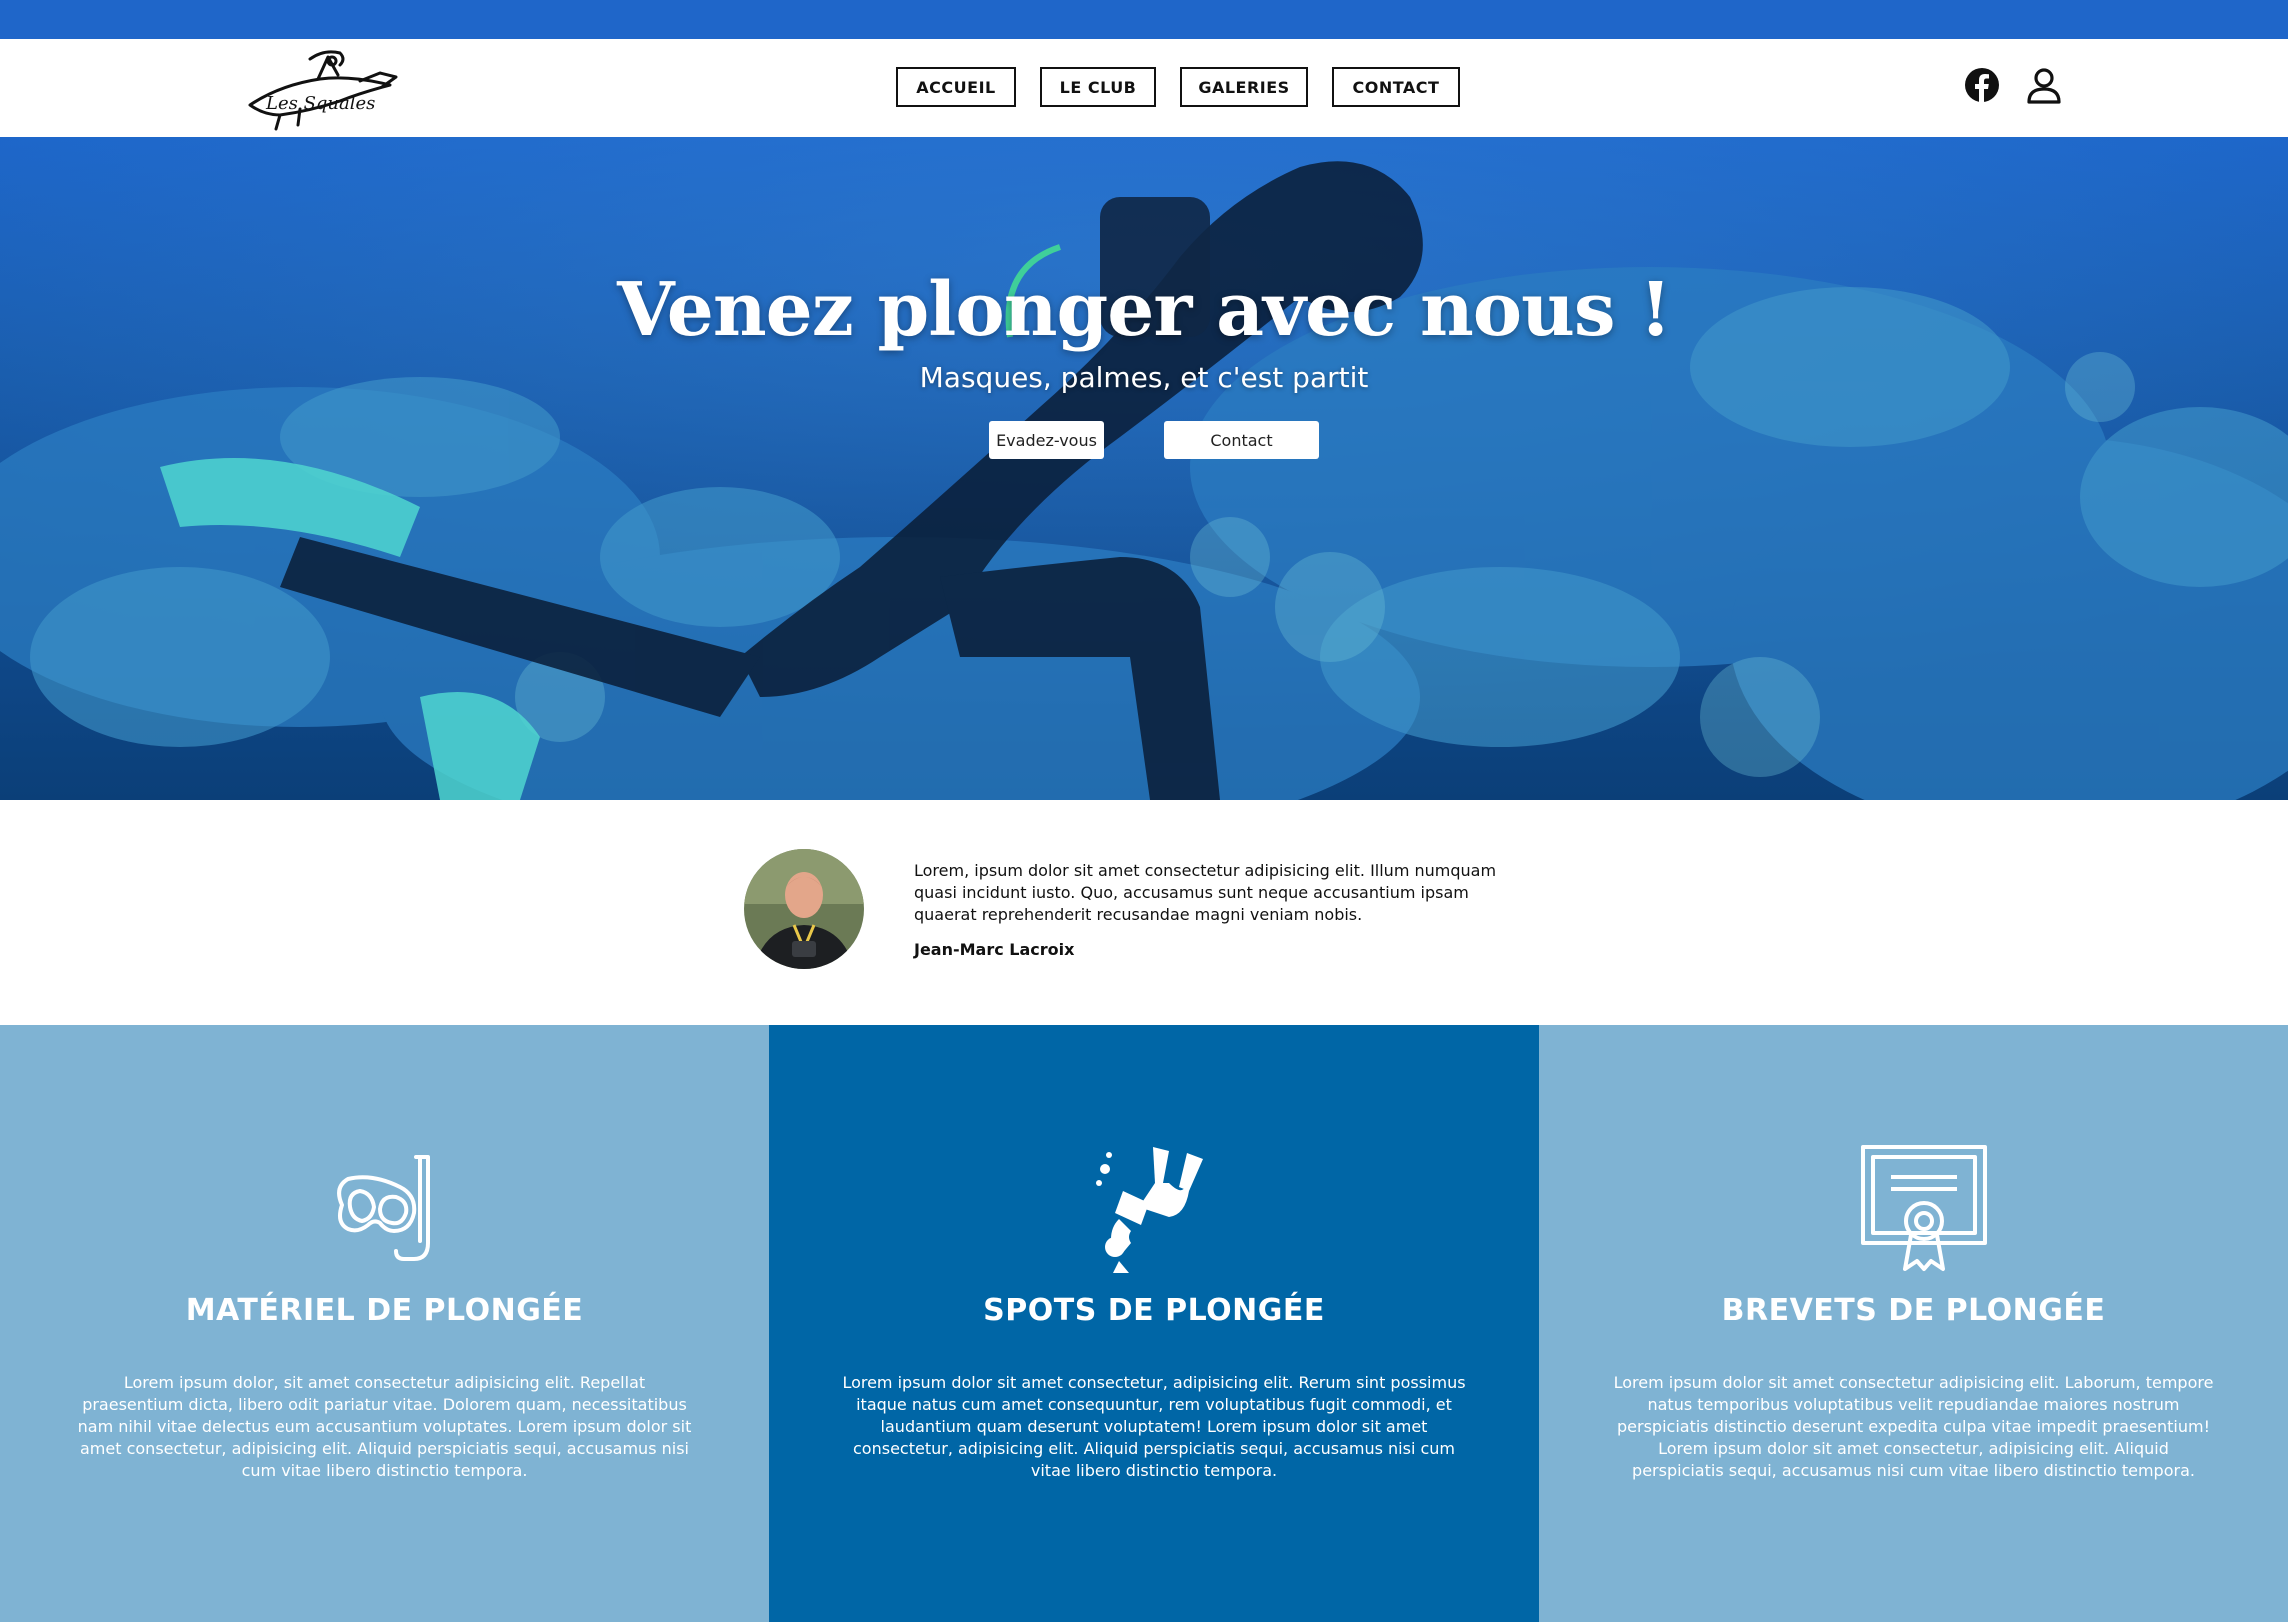 The height and width of the screenshot is (1622, 2288). I want to click on hero-subtitle: Masques, palmes, et c'est partit, so click(1144, 377).